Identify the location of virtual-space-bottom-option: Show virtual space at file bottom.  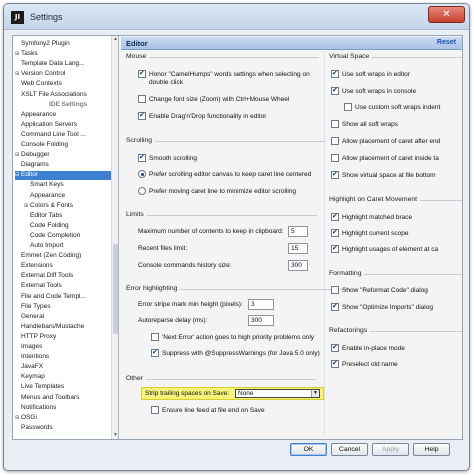
(383, 174).